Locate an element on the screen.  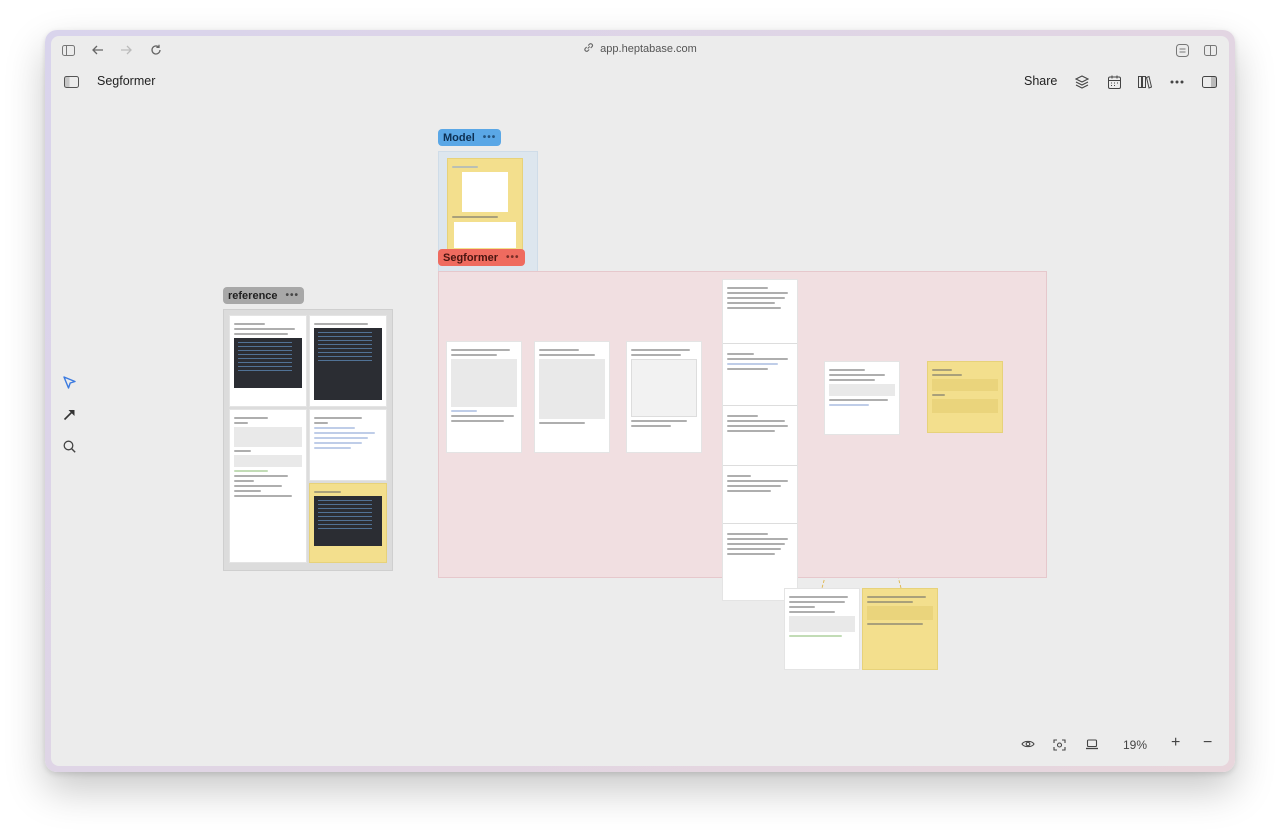
detail-note-card is located at coordinates (900, 629).